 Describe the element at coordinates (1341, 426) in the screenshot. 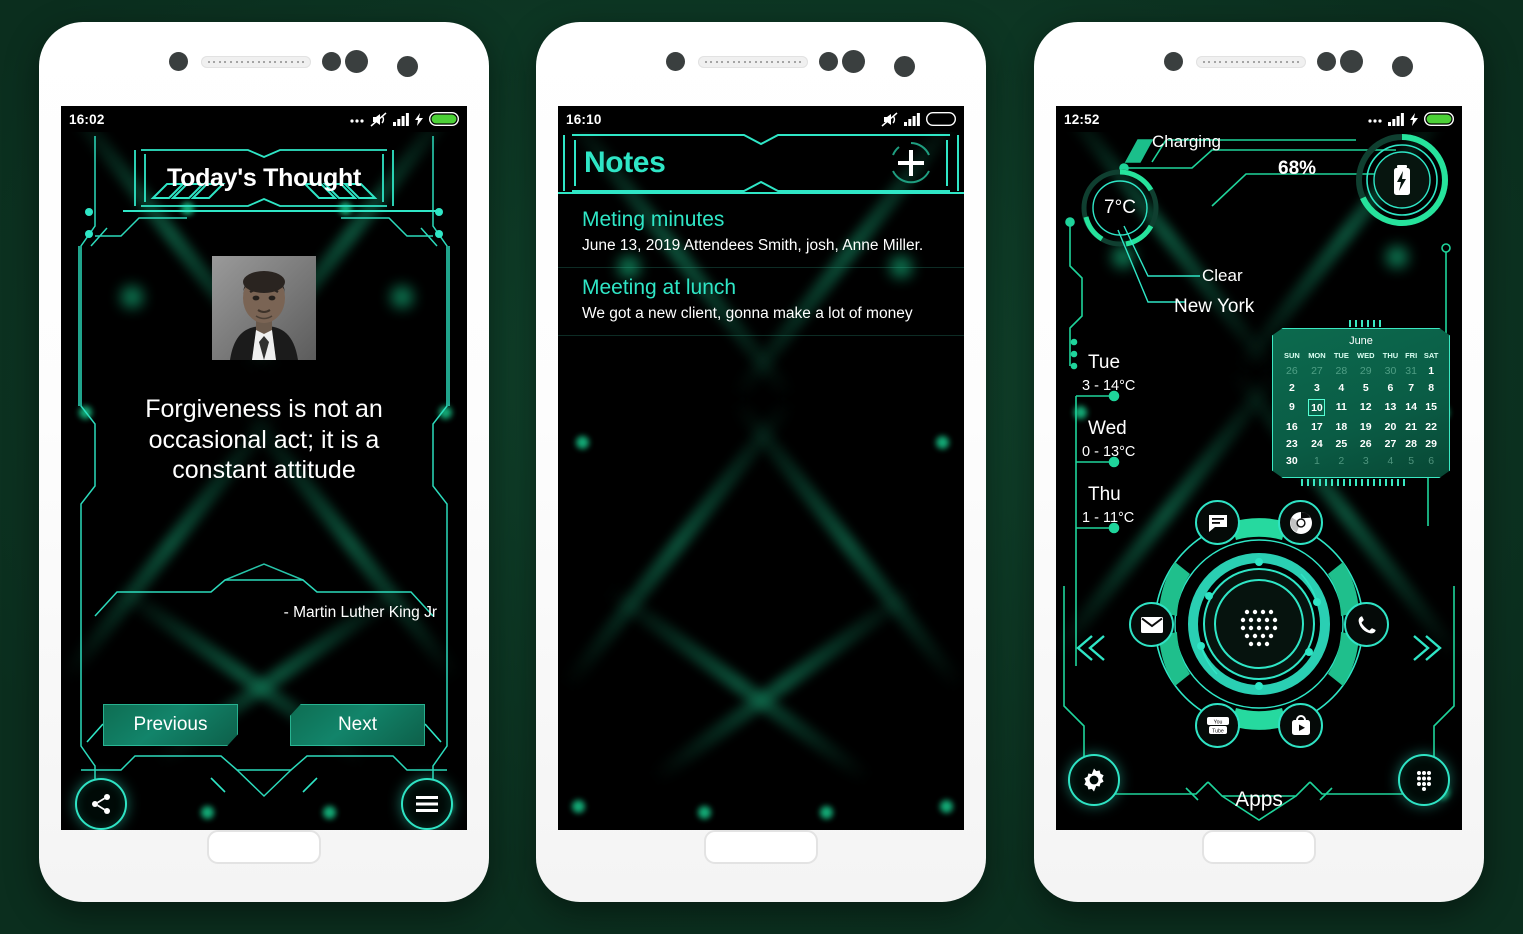

I see `calendar-day-cell: 18` at that location.